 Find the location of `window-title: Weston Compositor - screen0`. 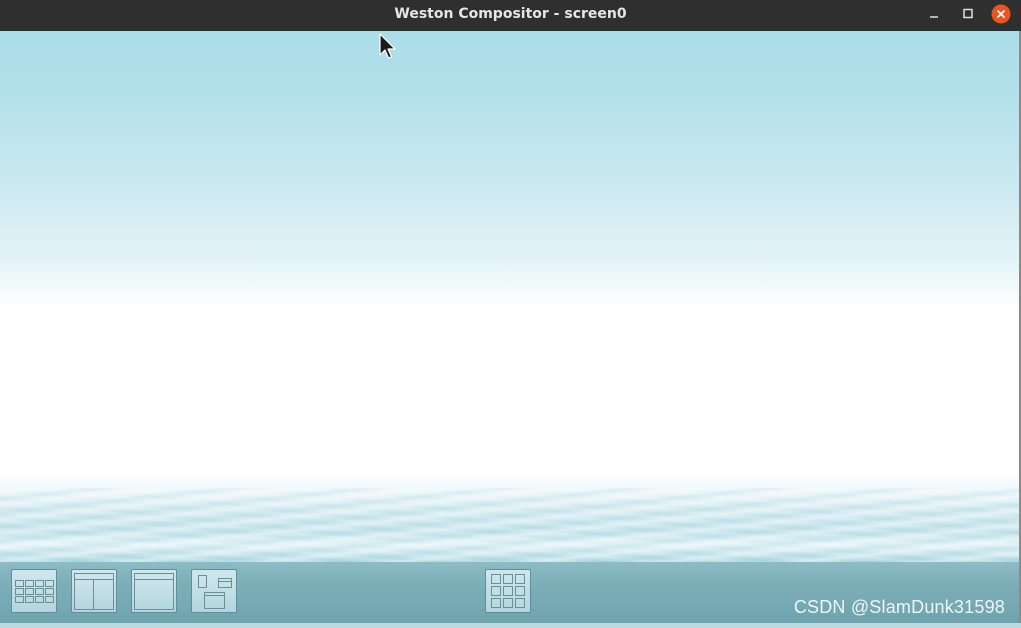

window-title: Weston Compositor - screen0 is located at coordinates (510, 14).